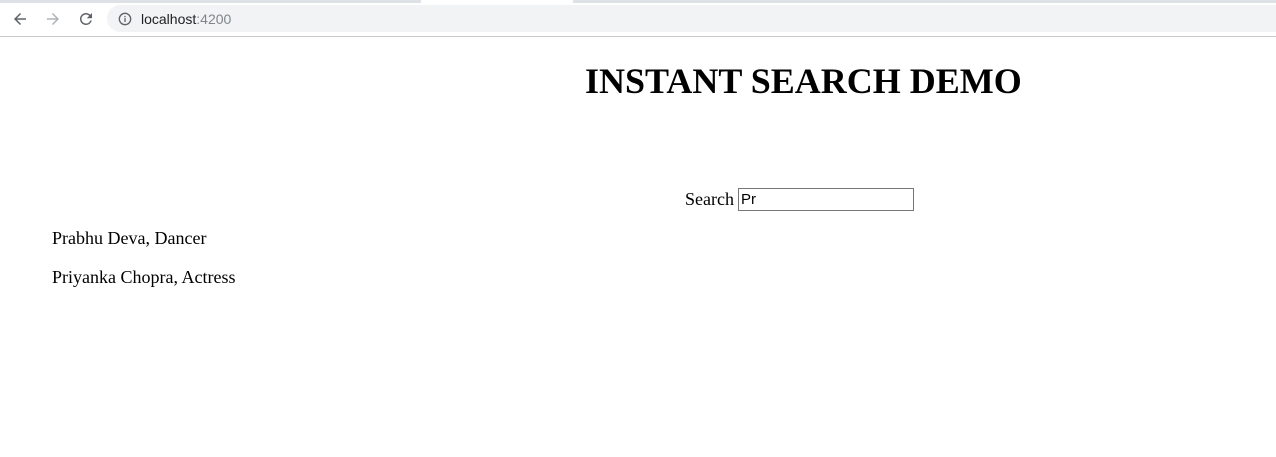  I want to click on result-item: Prabhu Deva, Dancer, so click(129, 238).